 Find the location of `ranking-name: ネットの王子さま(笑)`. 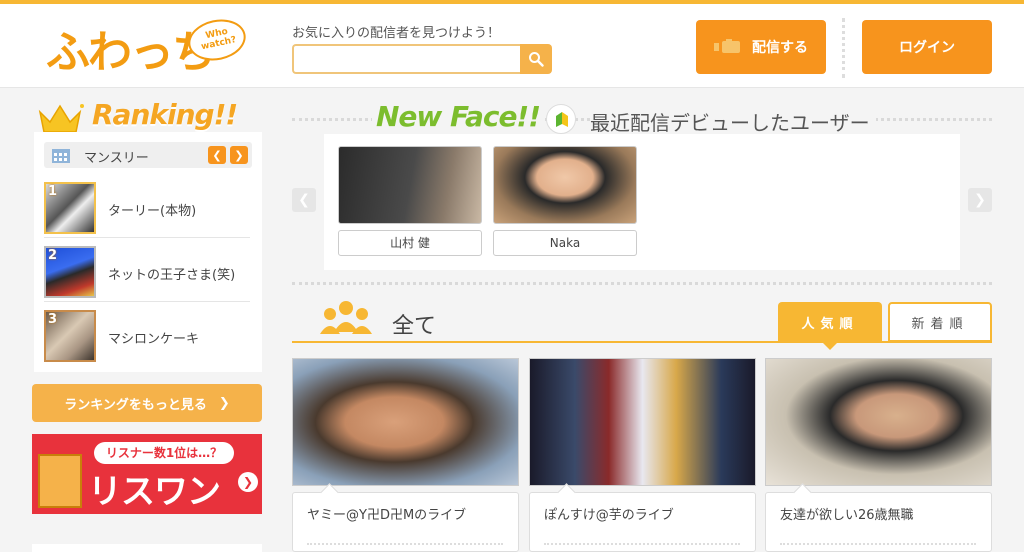

ranking-name: ネットの王子さま(笑) is located at coordinates (172, 275).